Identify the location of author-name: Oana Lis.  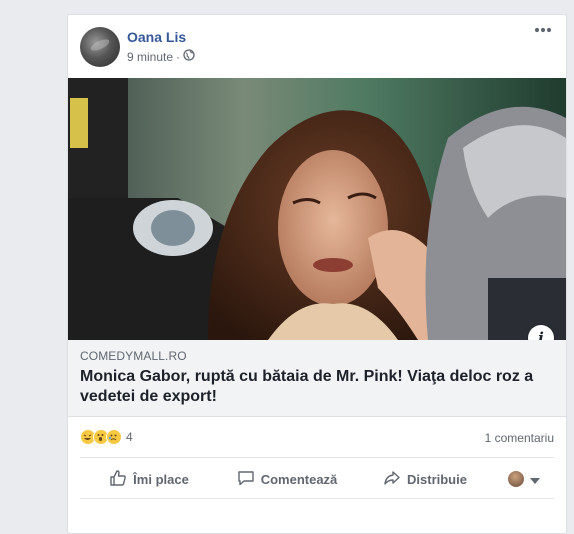
(156, 37).